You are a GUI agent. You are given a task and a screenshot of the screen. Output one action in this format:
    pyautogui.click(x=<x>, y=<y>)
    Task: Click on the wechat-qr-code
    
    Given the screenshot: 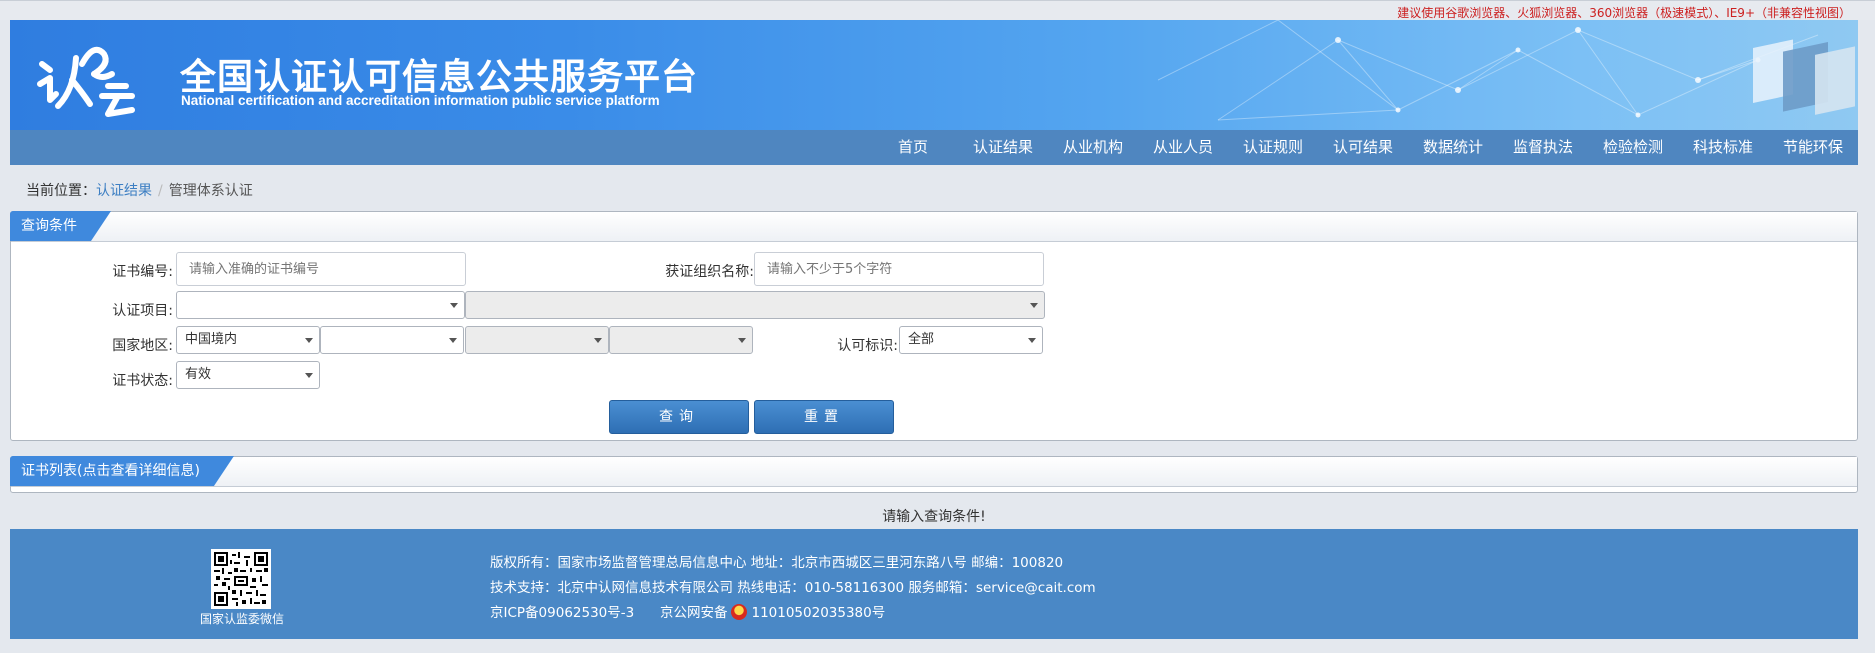 What is the action you would take?
    pyautogui.click(x=241, y=579)
    